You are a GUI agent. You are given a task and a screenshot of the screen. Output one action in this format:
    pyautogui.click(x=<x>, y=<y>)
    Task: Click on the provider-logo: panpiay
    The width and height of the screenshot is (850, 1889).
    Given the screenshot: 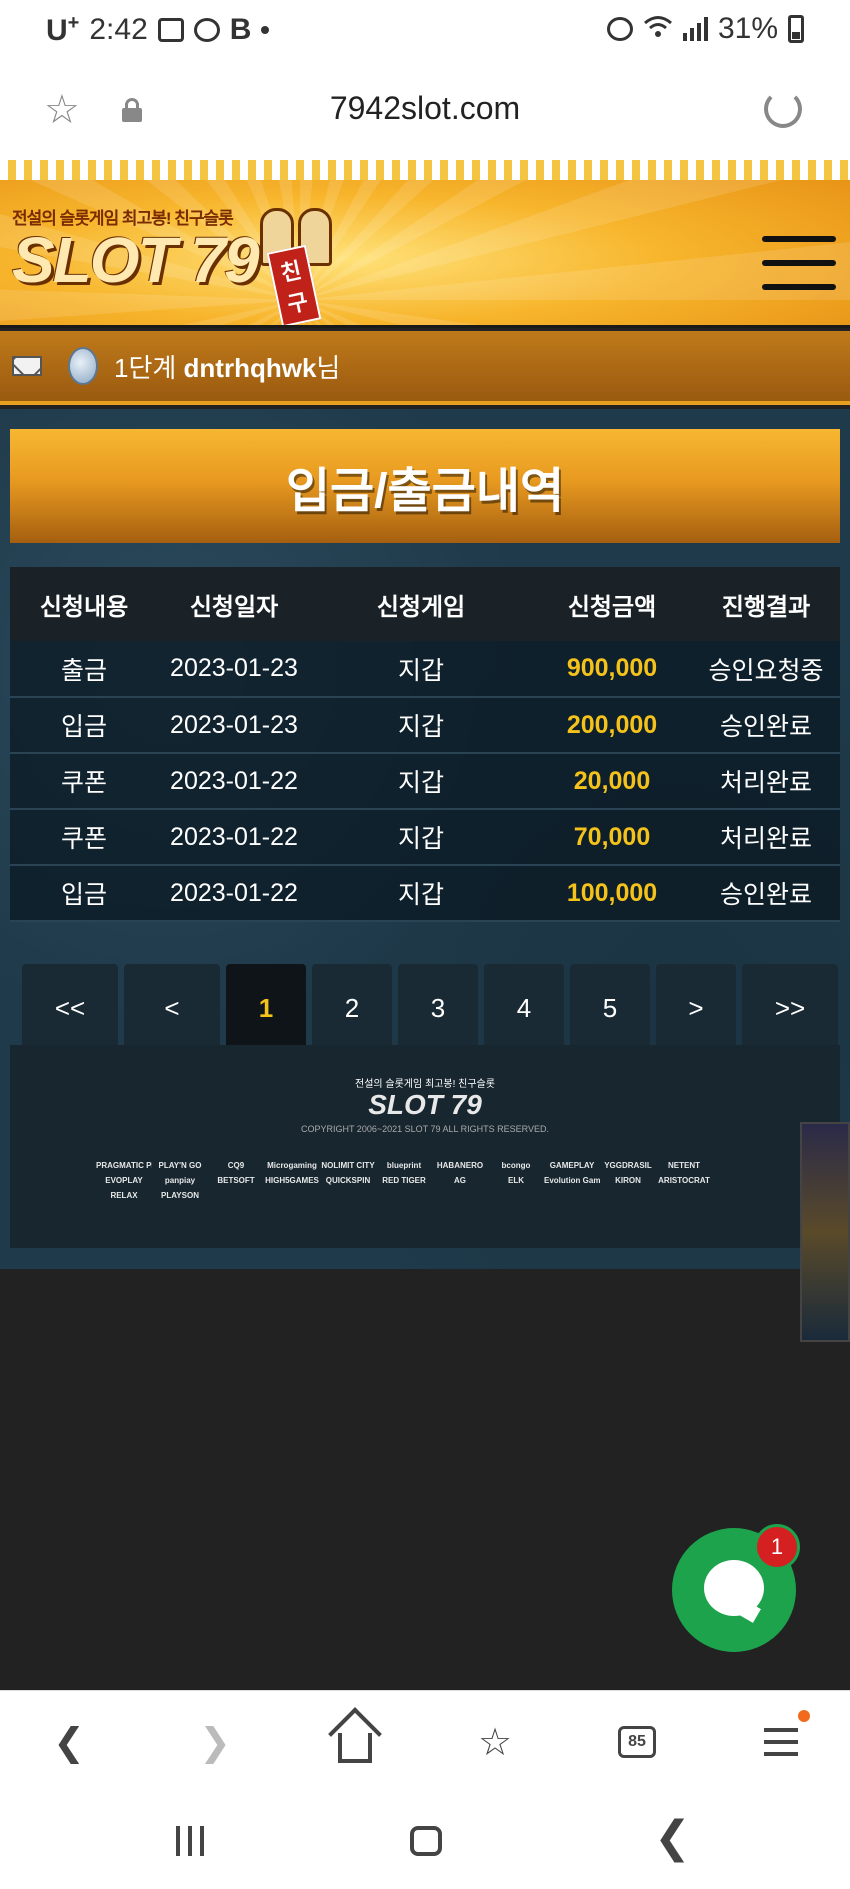 What is the action you would take?
    pyautogui.click(x=180, y=1180)
    